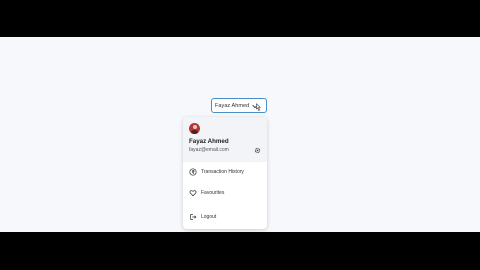 The width and height of the screenshot is (480, 270). I want to click on menu-item-label: Favourites, so click(213, 193).